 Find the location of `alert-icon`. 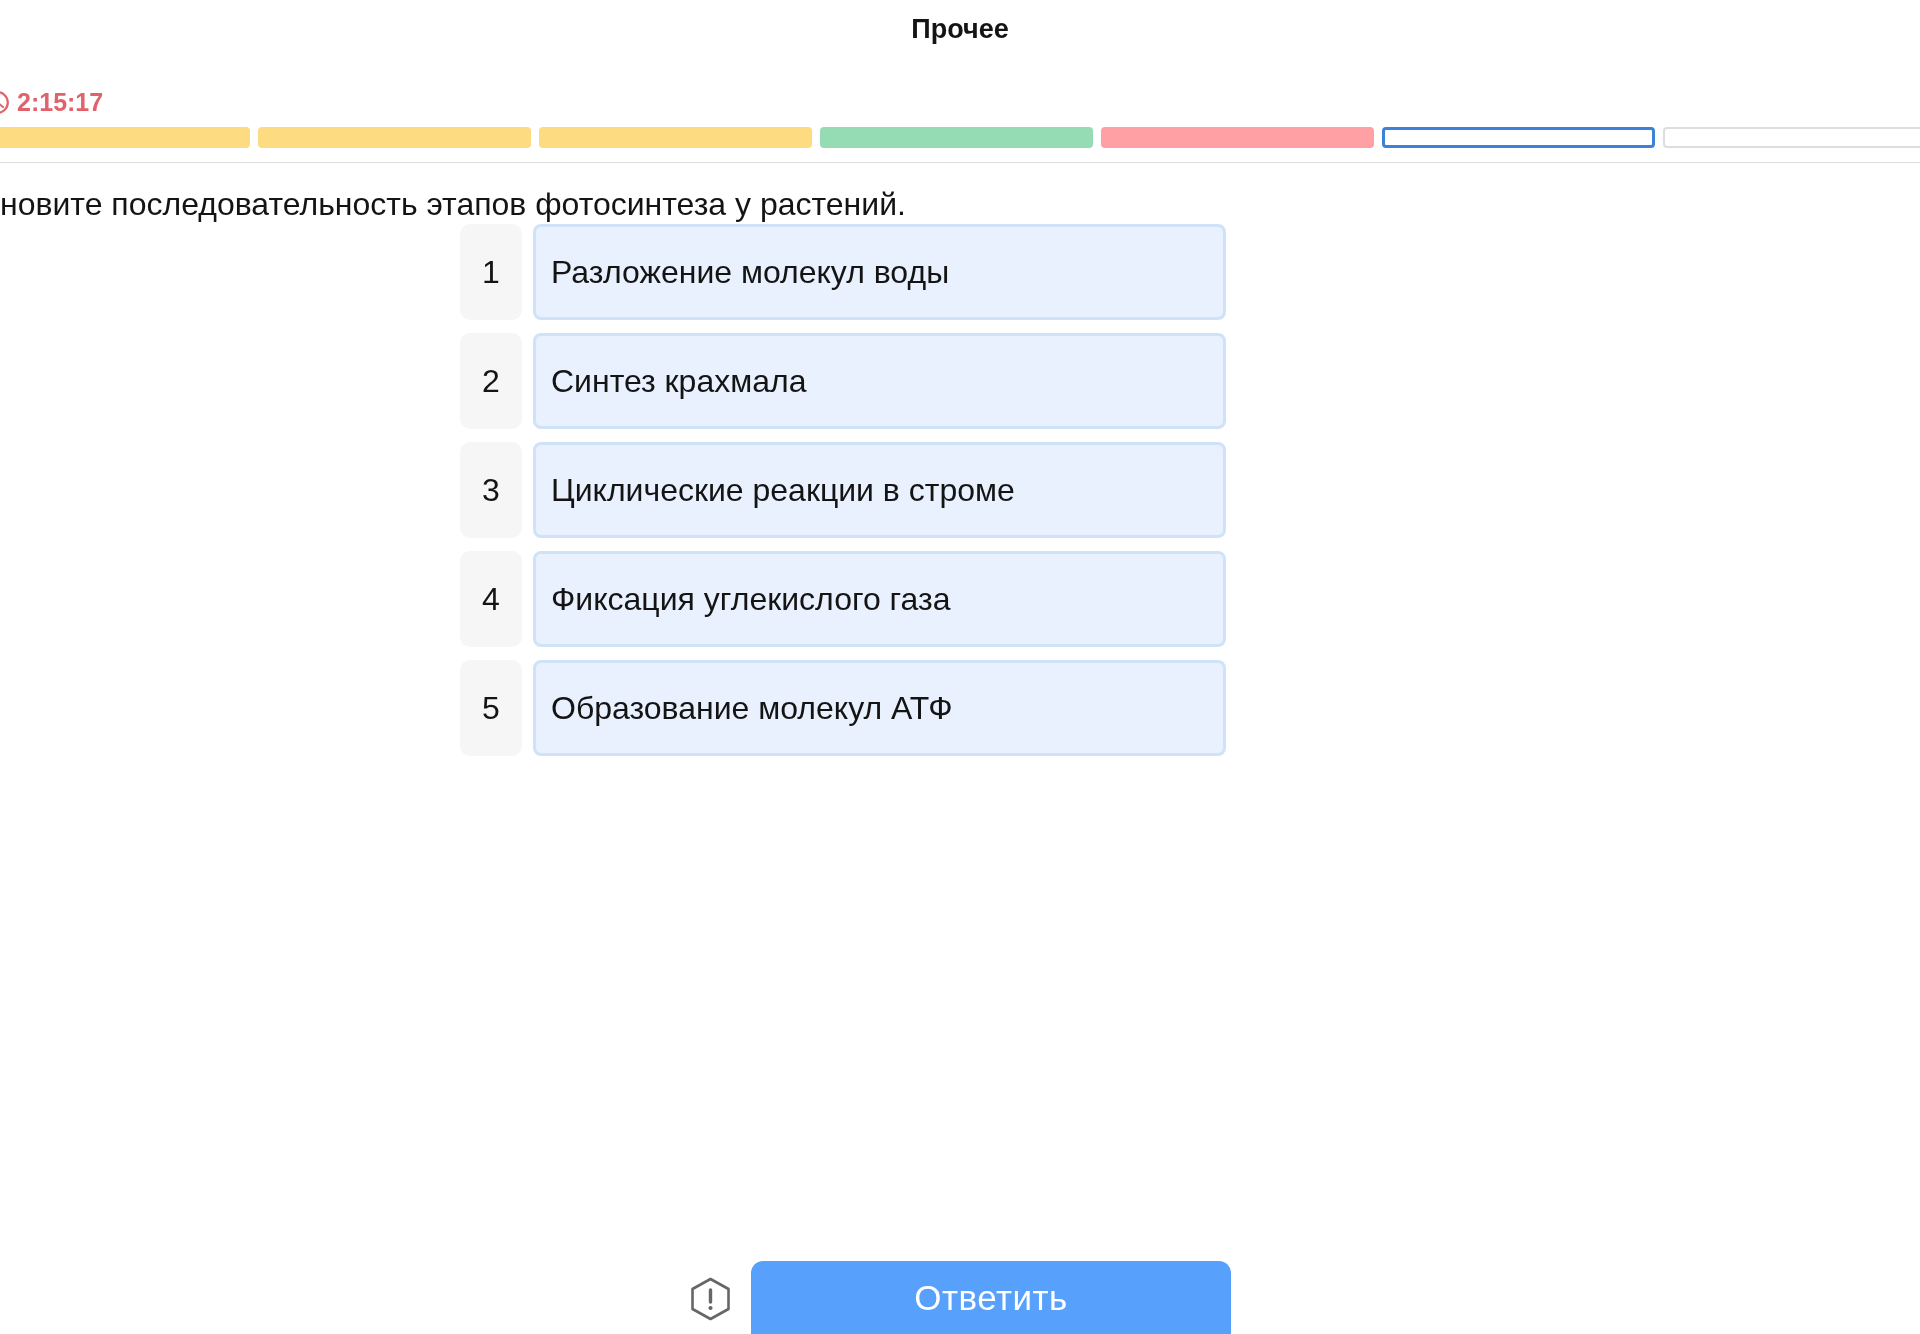

alert-icon is located at coordinates (710, 1298).